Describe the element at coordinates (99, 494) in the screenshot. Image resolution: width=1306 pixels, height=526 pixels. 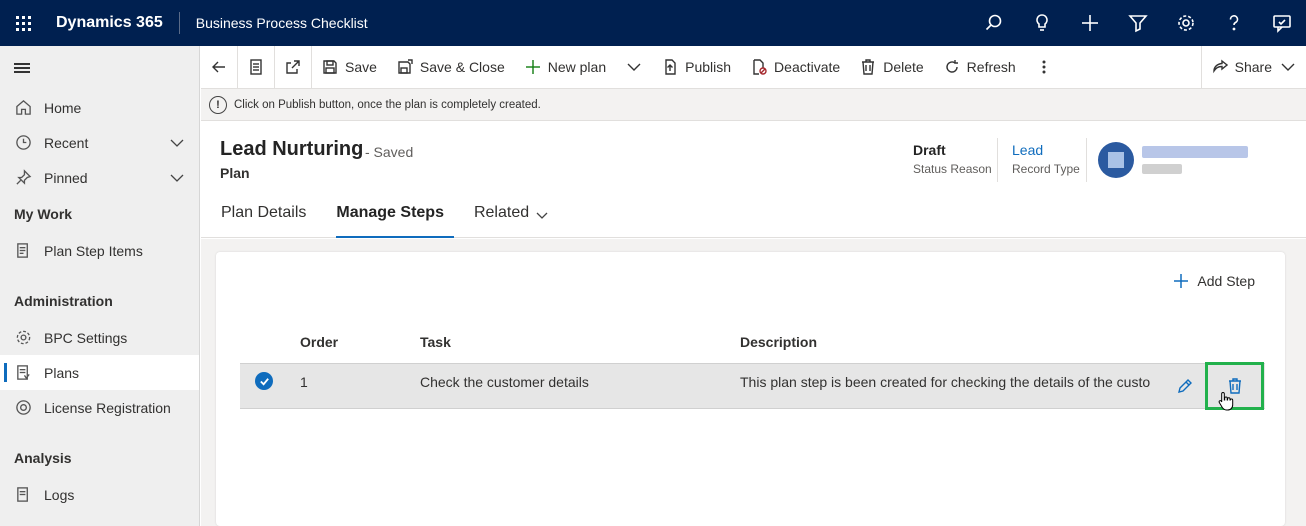
I see `sidebar-item-logs: Logs` at that location.